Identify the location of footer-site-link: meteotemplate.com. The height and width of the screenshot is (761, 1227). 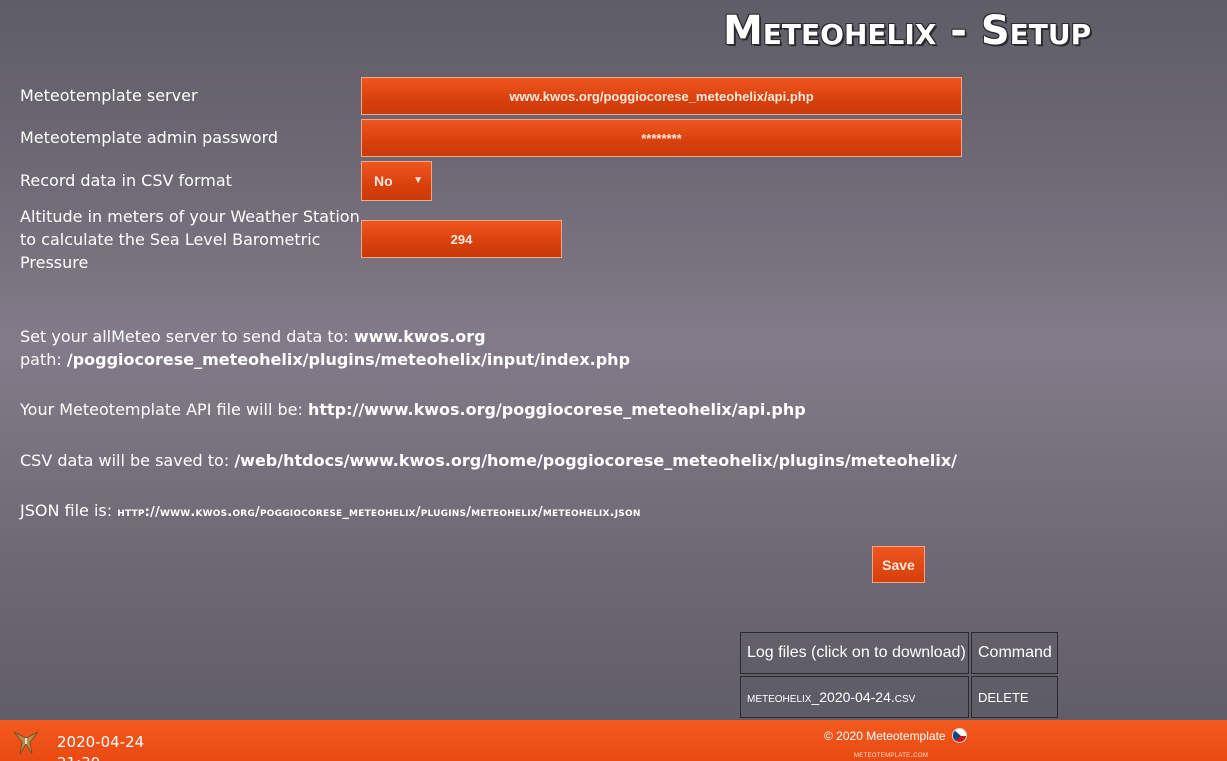
(891, 754).